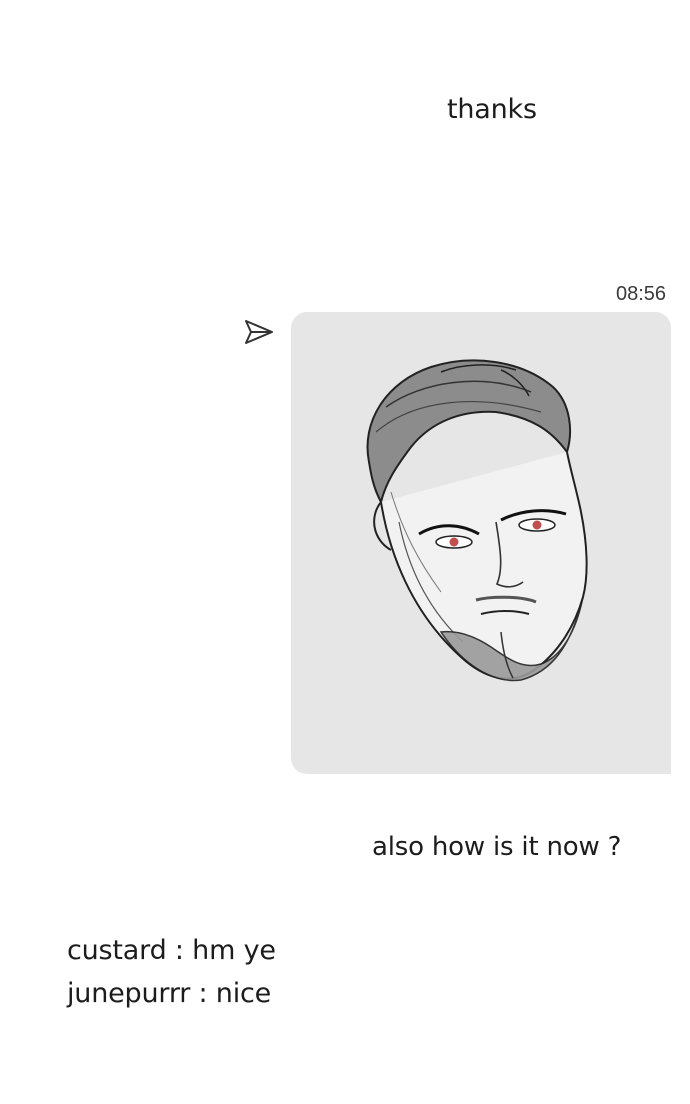 The image size is (690, 1104). What do you see at coordinates (492, 109) in the screenshot?
I see `message-thanks: thanks` at bounding box center [492, 109].